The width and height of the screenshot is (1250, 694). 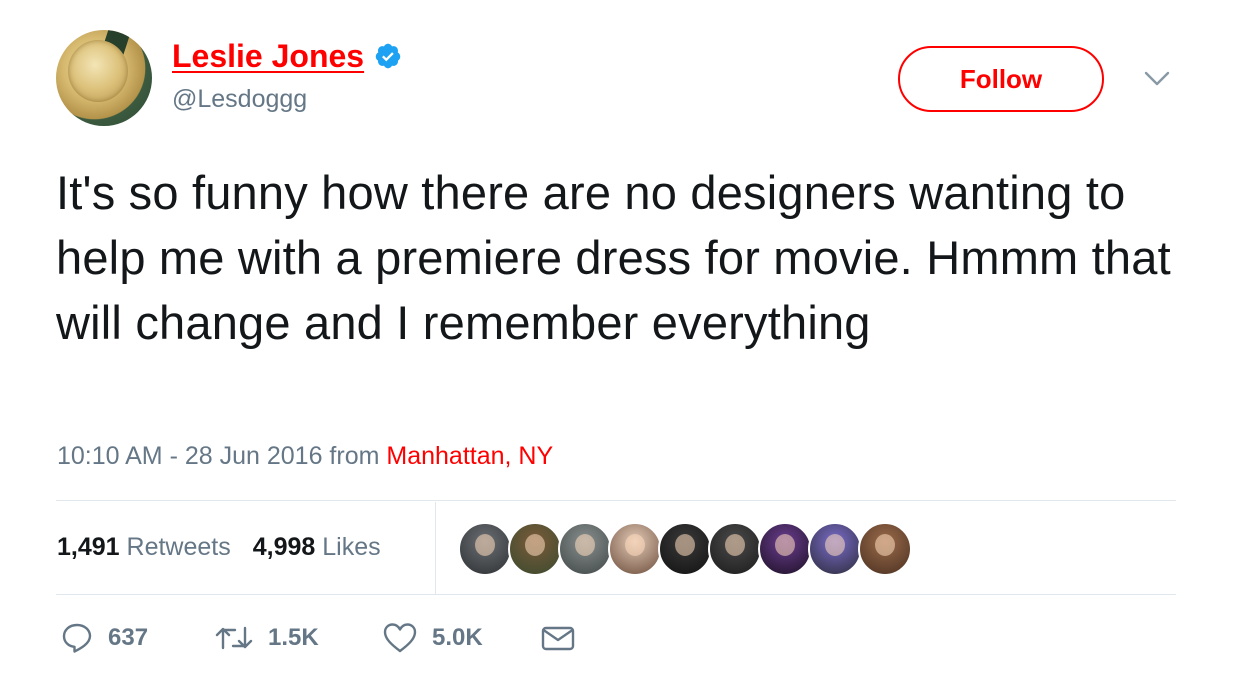 I want to click on likes-label: Likes, so click(x=351, y=547).